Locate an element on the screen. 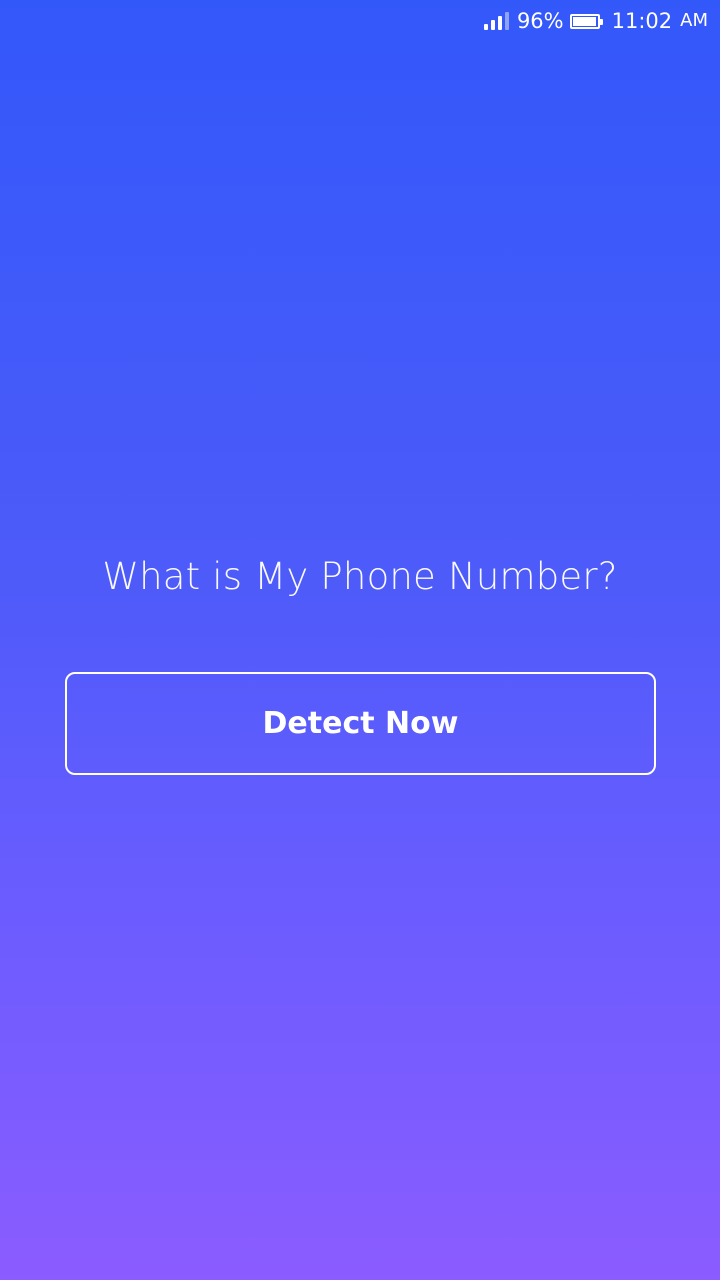 Image resolution: width=720 pixels, height=1280 pixels. battery-fill is located at coordinates (584, 21).